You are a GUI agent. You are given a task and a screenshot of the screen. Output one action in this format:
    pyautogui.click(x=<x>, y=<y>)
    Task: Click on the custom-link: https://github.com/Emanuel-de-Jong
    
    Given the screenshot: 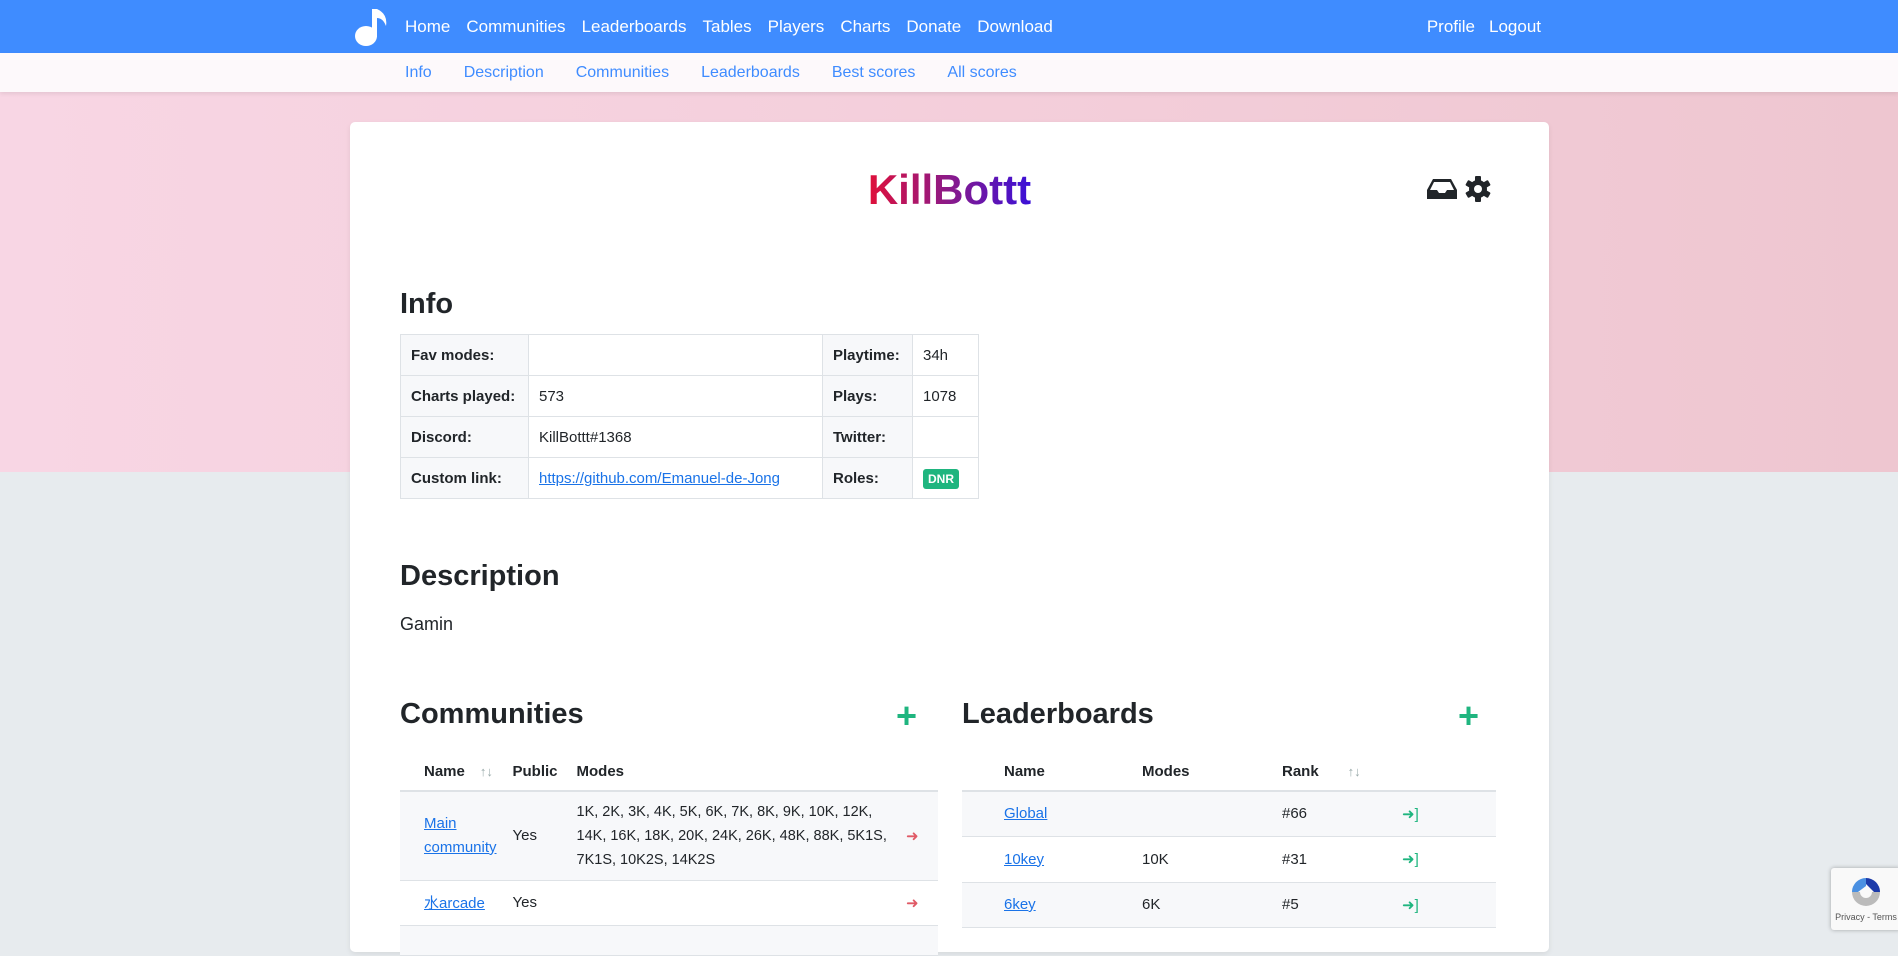 What is the action you would take?
    pyautogui.click(x=659, y=478)
    